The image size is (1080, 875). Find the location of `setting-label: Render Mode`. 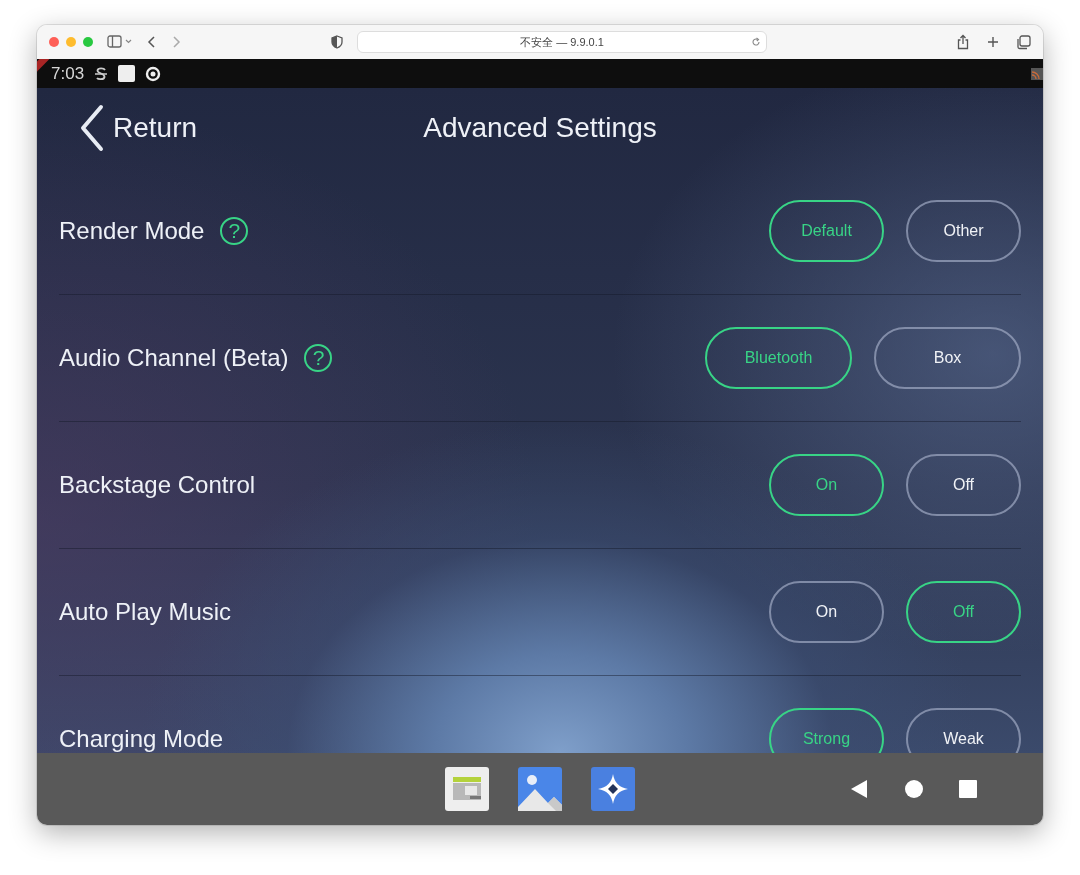

setting-label: Render Mode is located at coordinates (132, 231).